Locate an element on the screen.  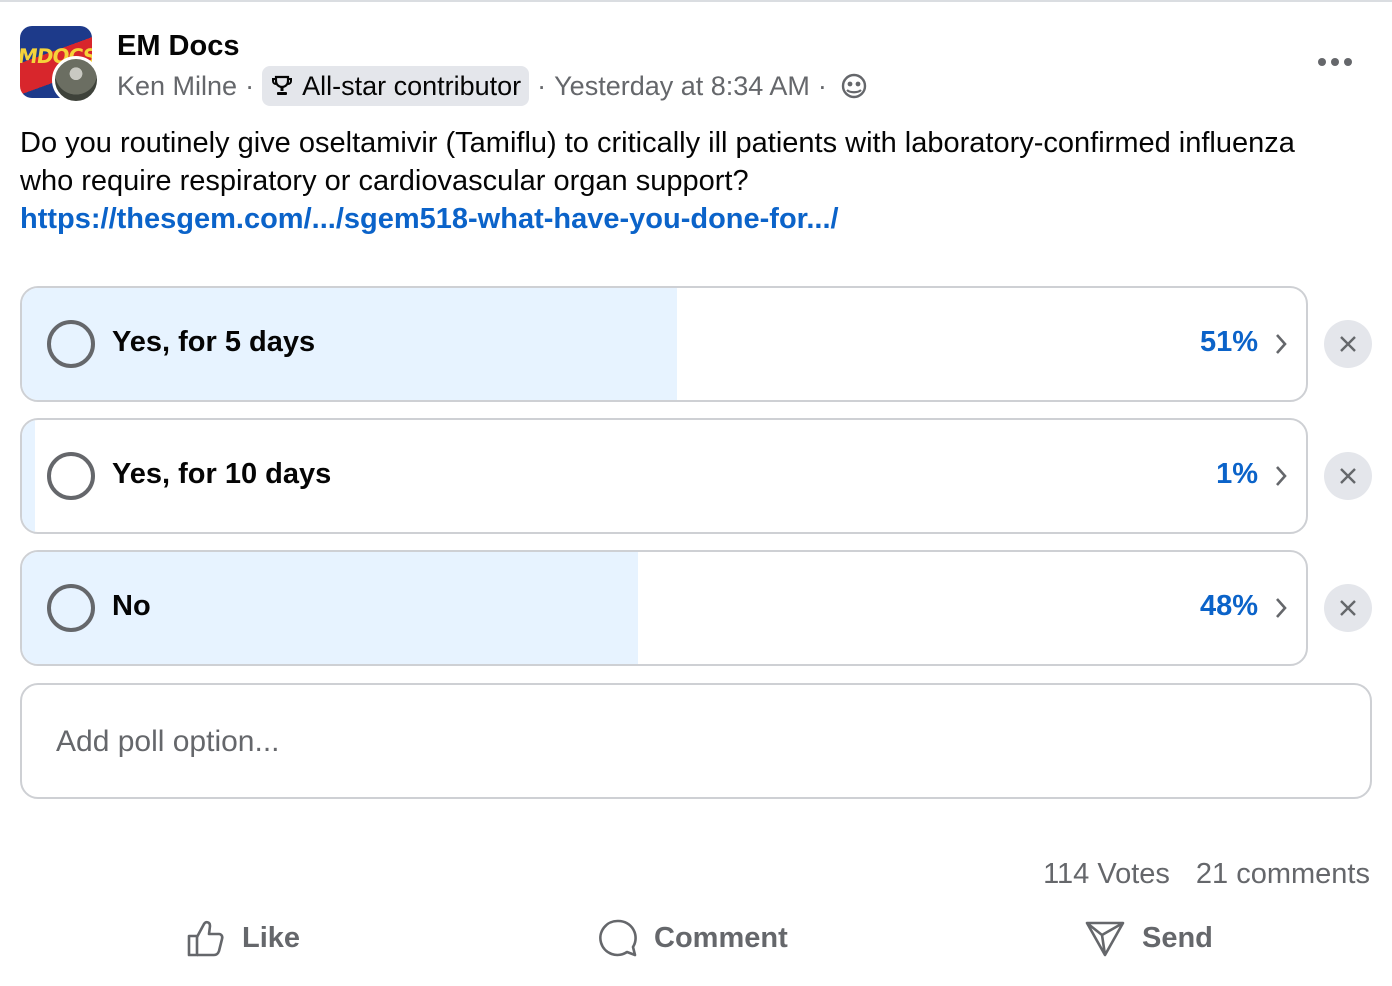
group-name: EM Docs is located at coordinates (178, 46).